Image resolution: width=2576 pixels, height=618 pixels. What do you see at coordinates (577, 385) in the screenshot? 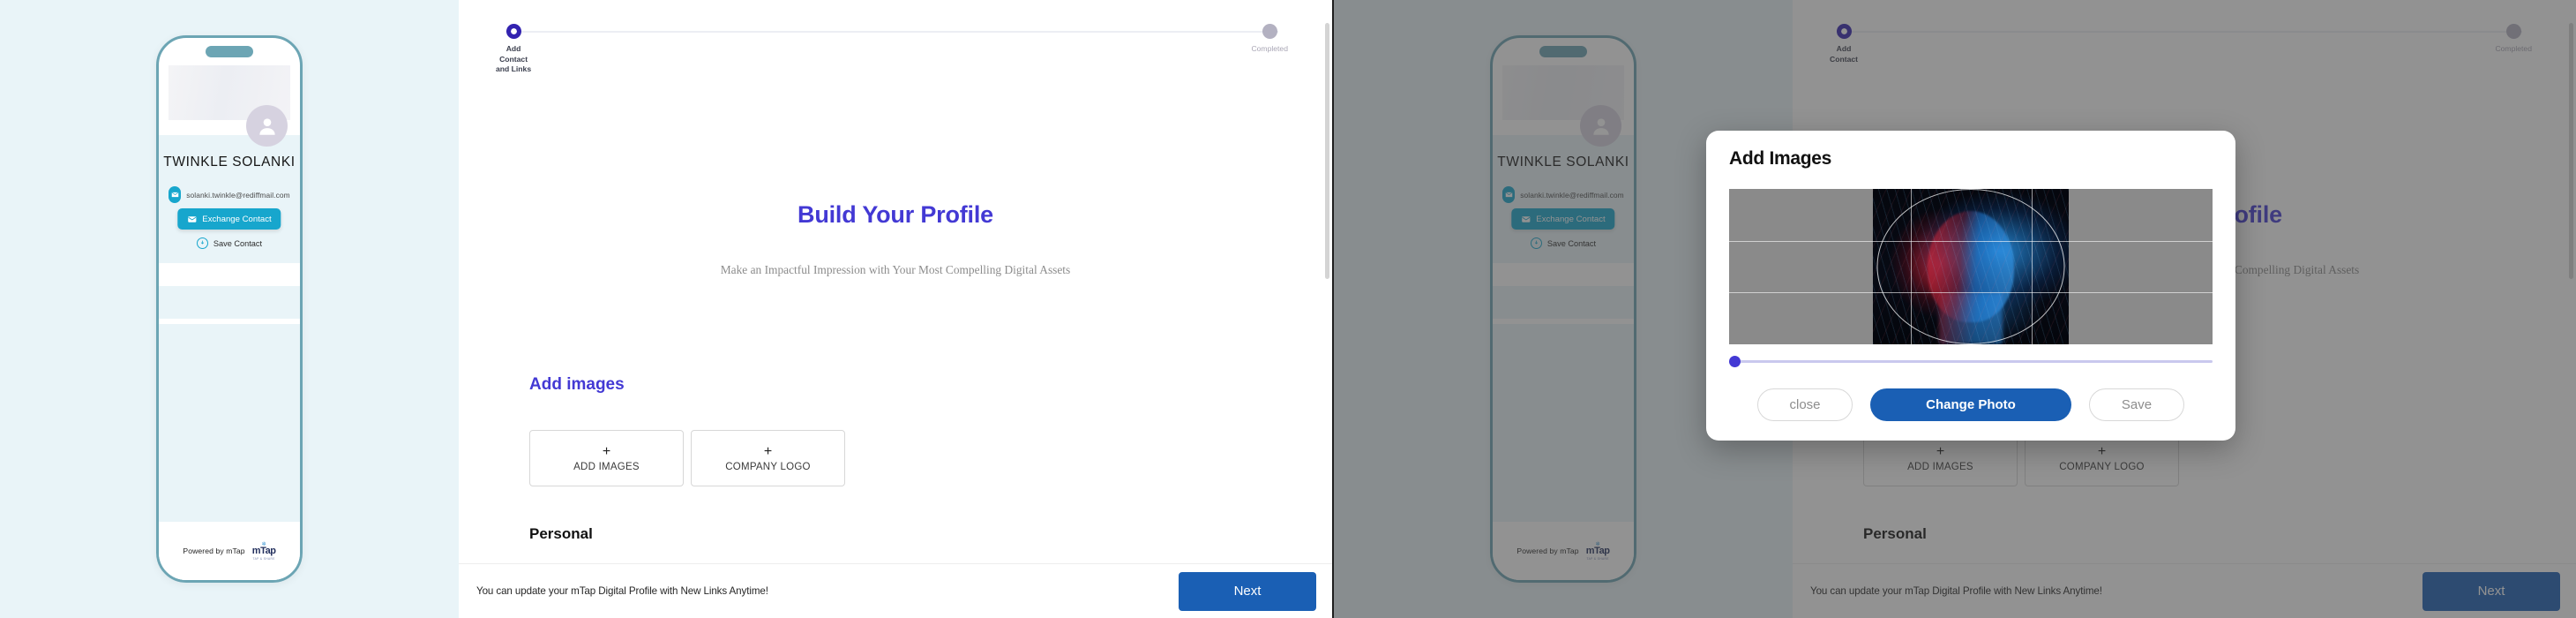
I see `add-images-heading: Add images` at bounding box center [577, 385].